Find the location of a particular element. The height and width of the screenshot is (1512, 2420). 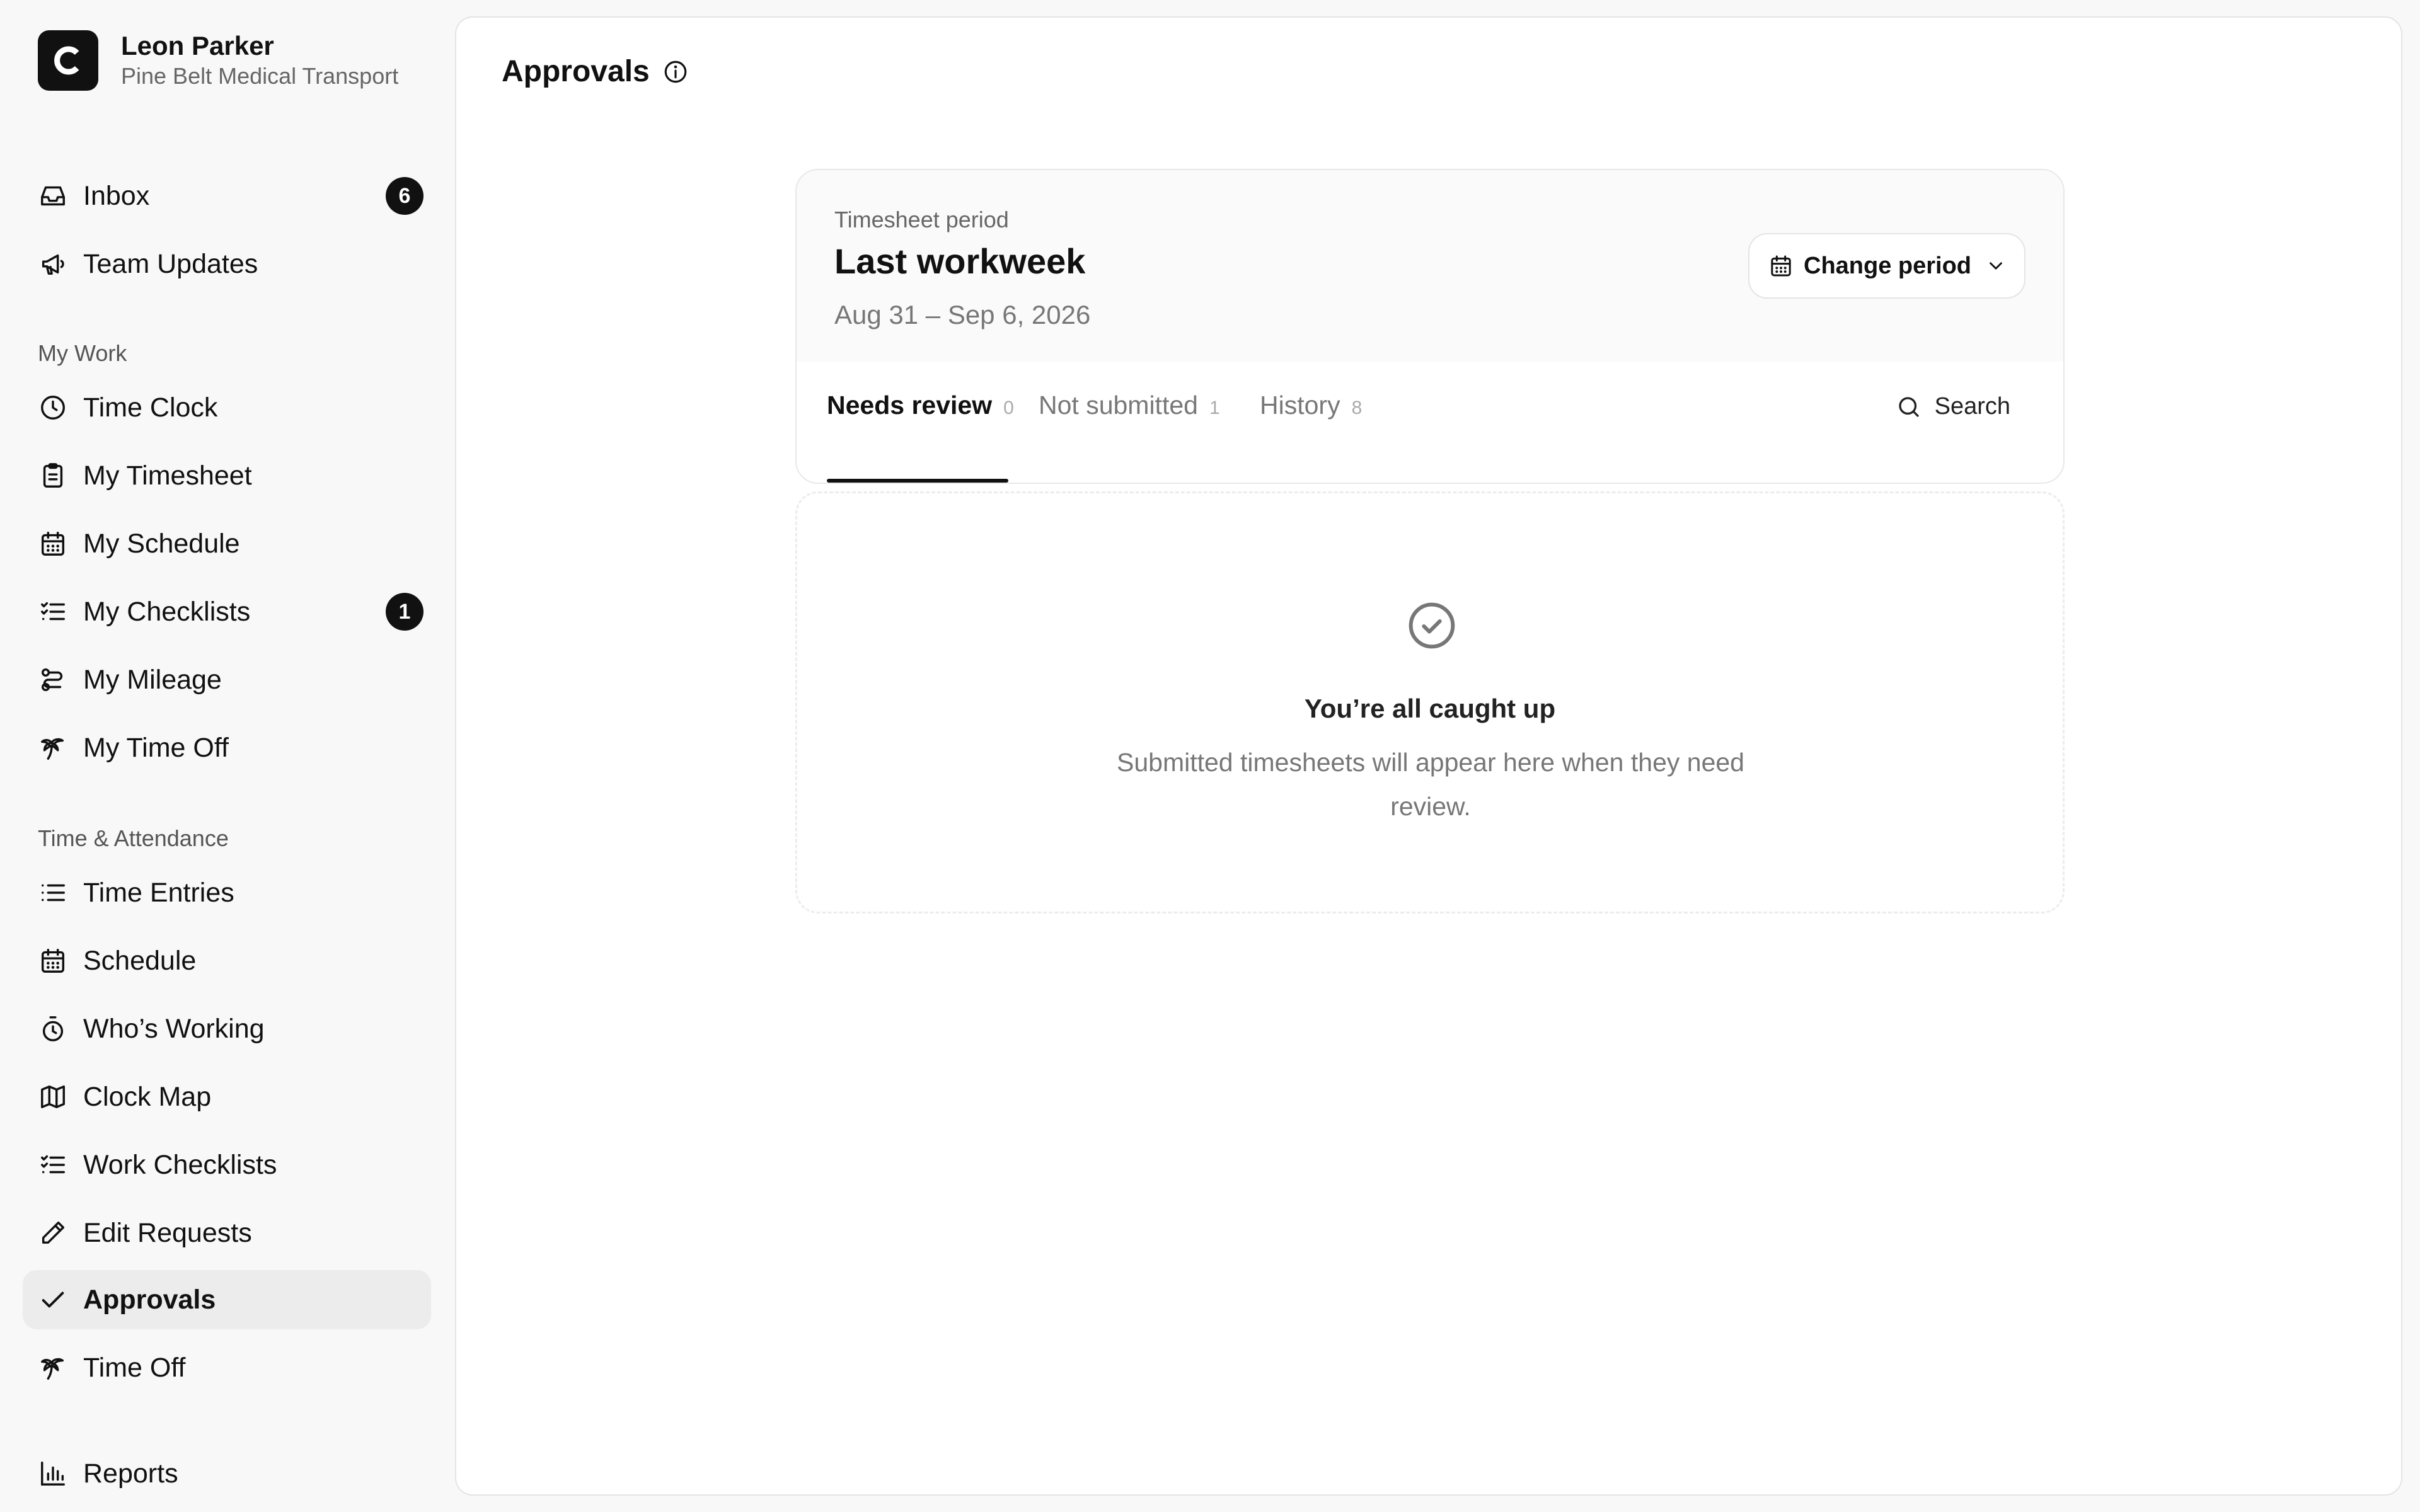

route-icon is located at coordinates (53, 680).